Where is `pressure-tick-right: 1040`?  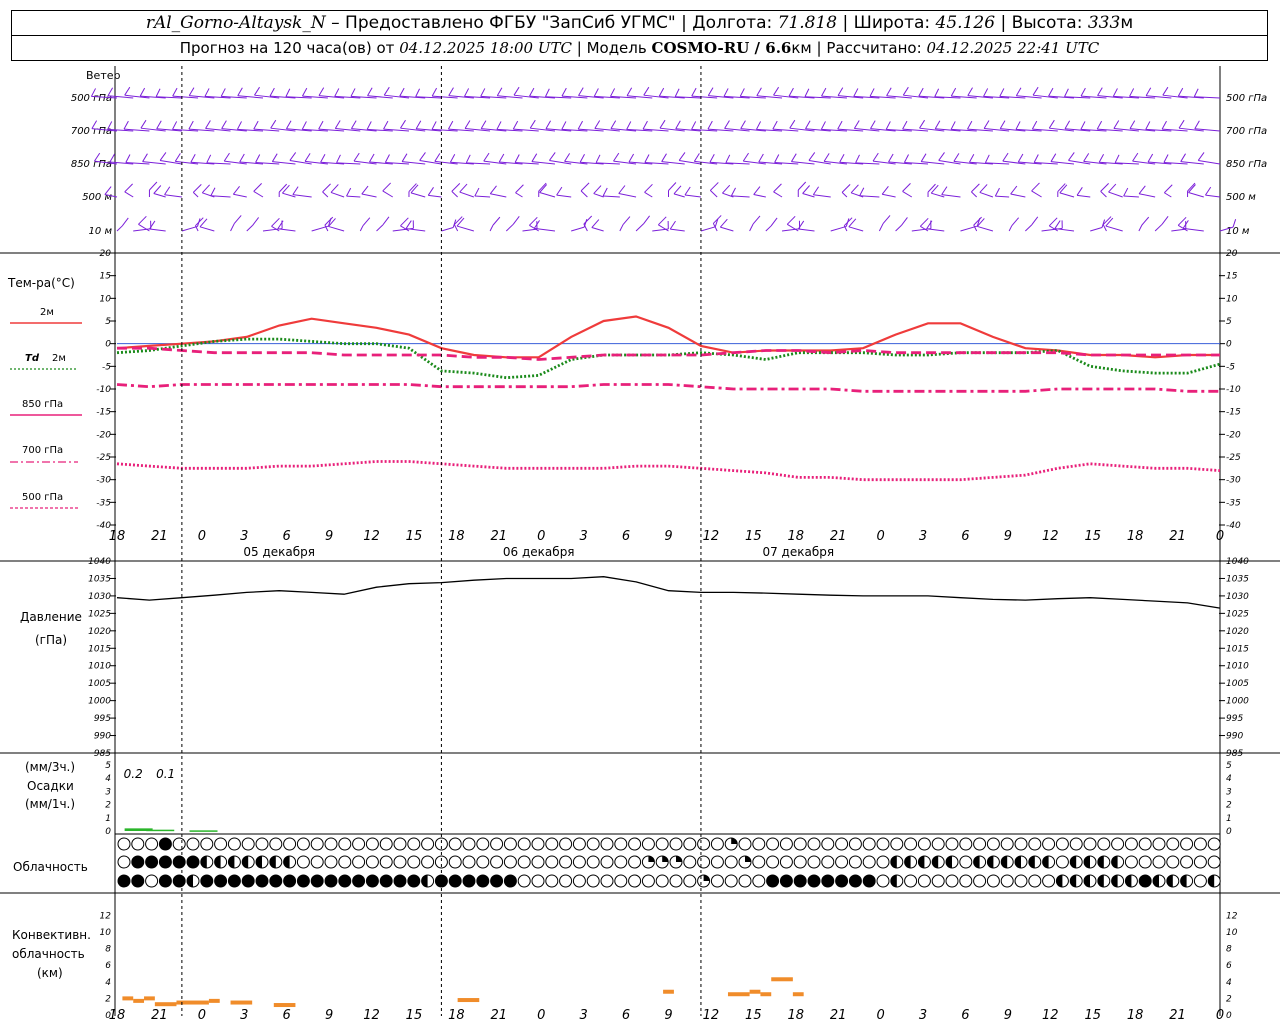
pressure-tick-right: 1040 is located at coordinates (1237, 562).